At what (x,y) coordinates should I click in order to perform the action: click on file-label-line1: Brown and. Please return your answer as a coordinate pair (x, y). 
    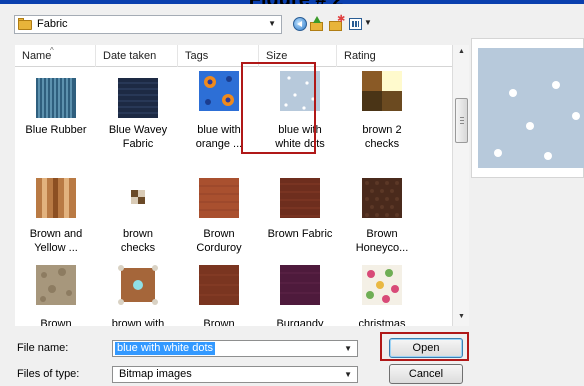
    Looking at the image, I should click on (56, 234).